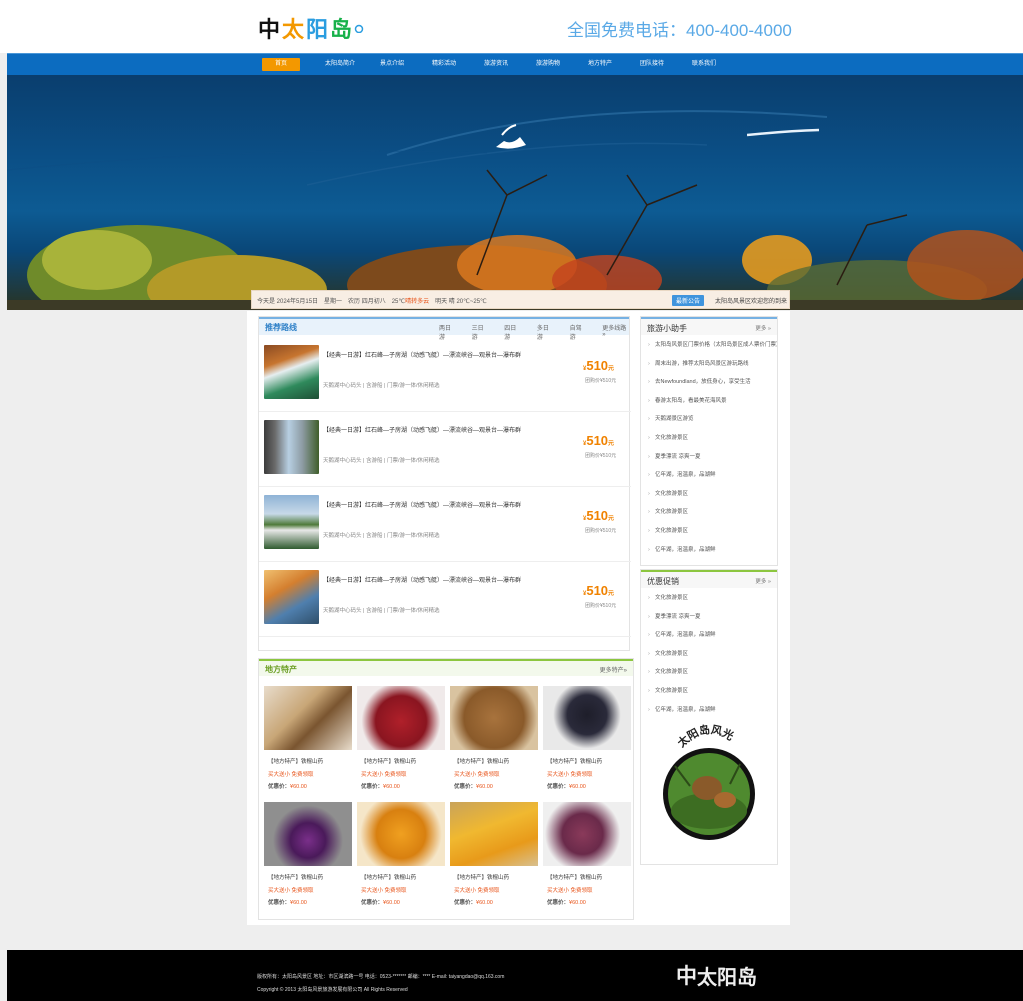 The image size is (1023, 1001). Describe the element at coordinates (709, 579) in the screenshot. I see `promo-header: 优惠促销 更多 »` at that location.